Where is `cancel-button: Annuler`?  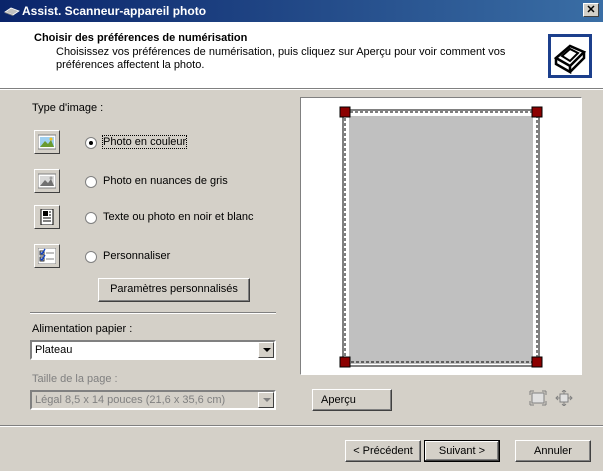 cancel-button: Annuler is located at coordinates (553, 451).